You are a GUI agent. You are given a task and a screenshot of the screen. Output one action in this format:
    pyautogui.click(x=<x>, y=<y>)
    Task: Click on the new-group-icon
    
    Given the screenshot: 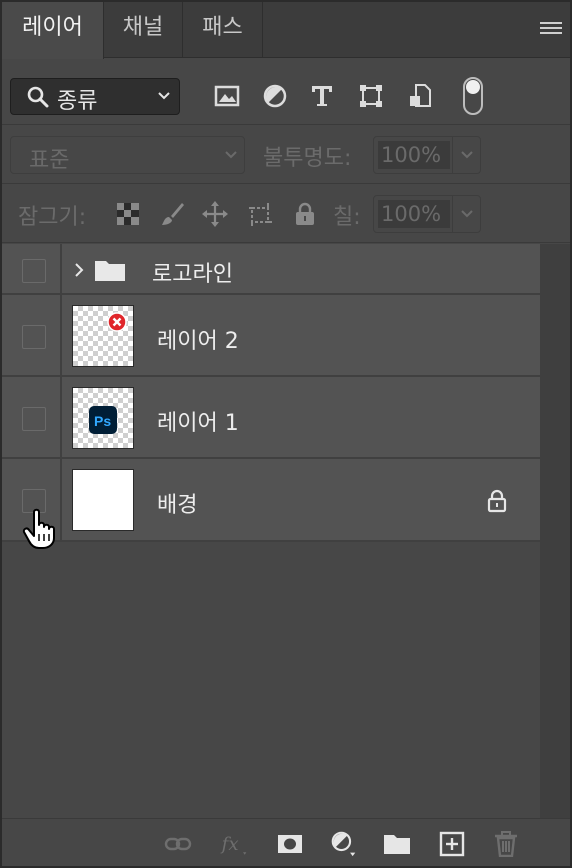 What is the action you would take?
    pyautogui.click(x=397, y=844)
    